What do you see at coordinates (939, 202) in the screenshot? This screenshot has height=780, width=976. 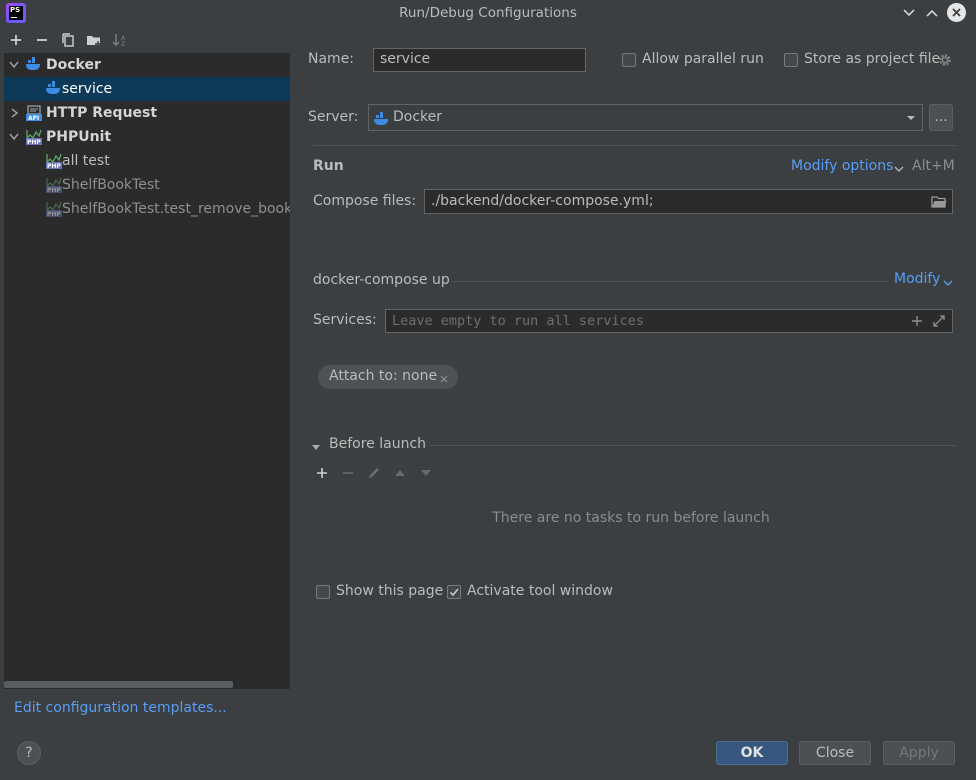 I see `folder-open-icon` at bounding box center [939, 202].